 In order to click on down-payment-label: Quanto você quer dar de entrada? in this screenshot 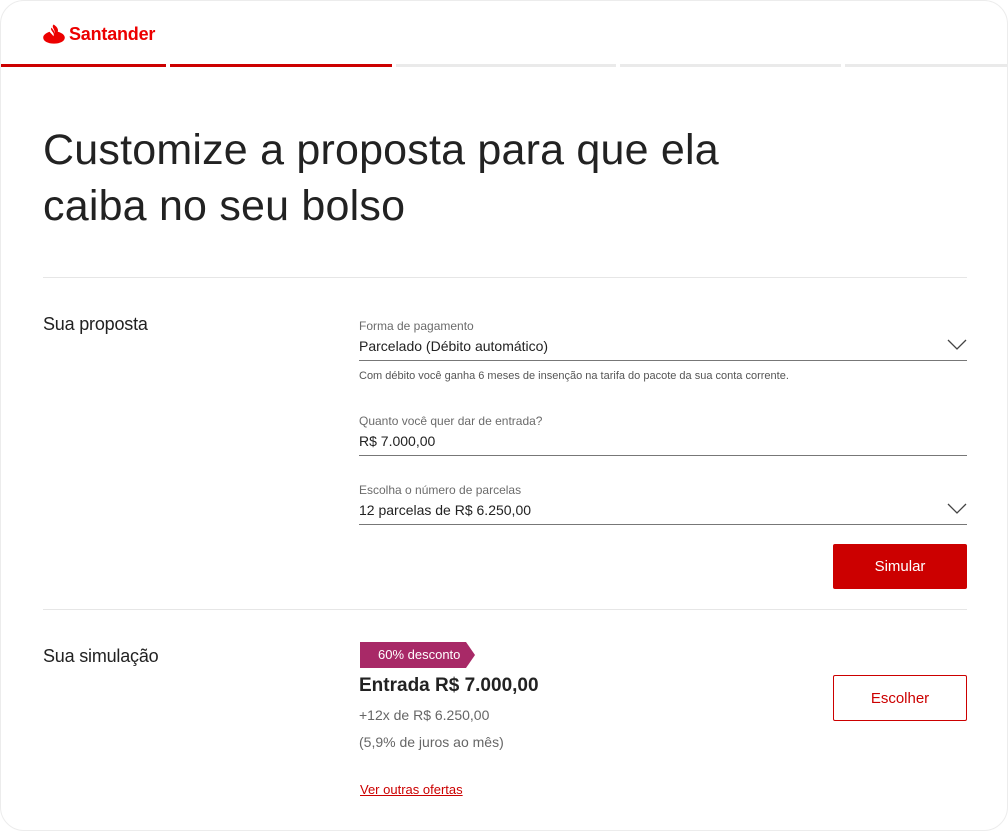, I will do `click(451, 421)`.